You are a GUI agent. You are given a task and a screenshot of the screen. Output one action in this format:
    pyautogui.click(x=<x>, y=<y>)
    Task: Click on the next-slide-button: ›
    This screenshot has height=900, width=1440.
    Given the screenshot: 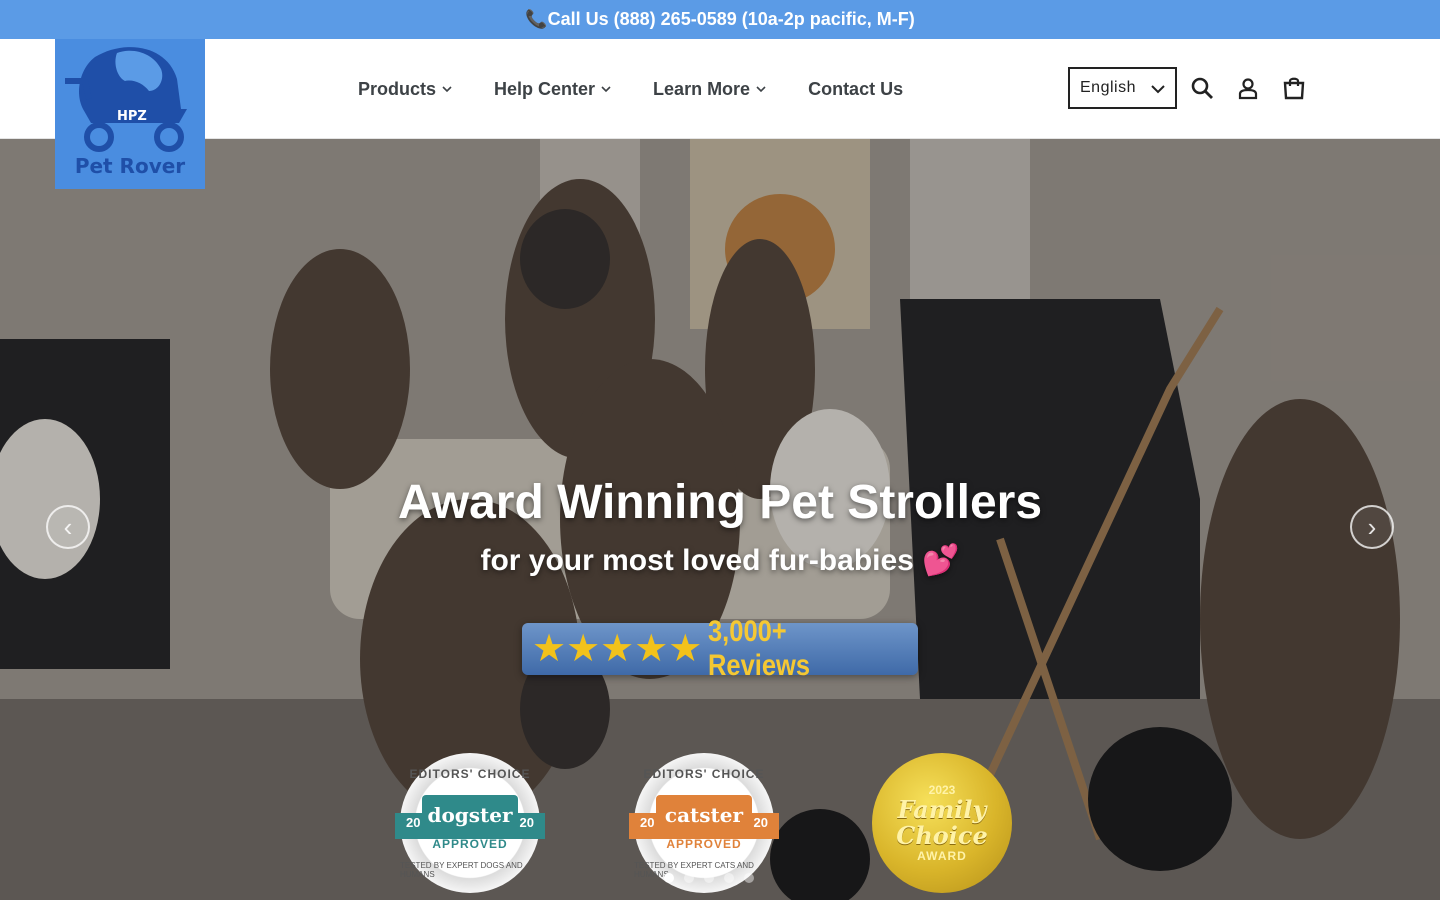 What is the action you would take?
    pyautogui.click(x=1372, y=527)
    